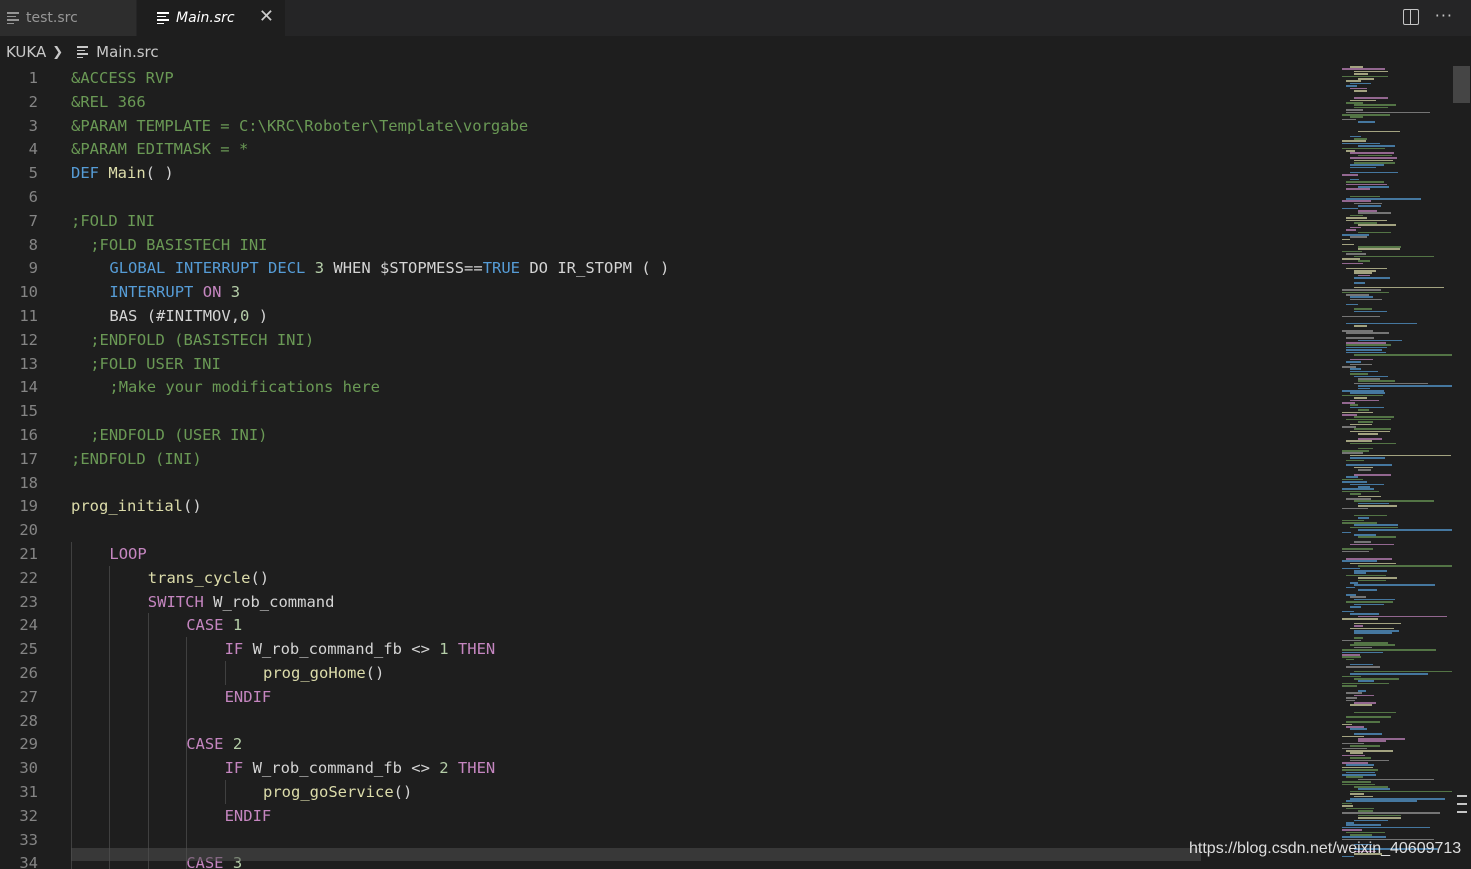  Describe the element at coordinates (202, 339) in the screenshot. I see `code-token: ;ENDFOLD (BASISTECH INI)` at that location.